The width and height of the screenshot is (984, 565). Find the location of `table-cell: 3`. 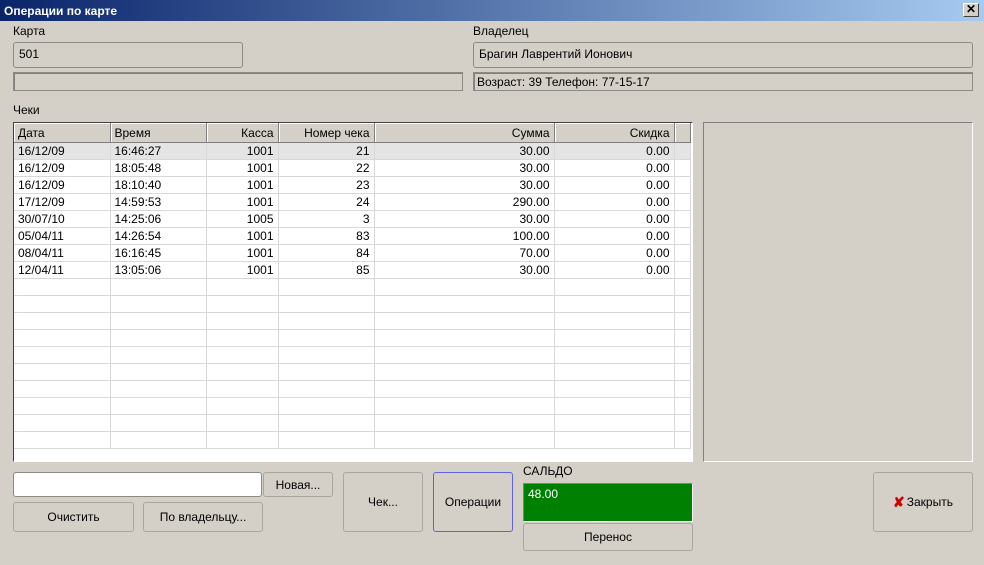

table-cell: 3 is located at coordinates (326, 219).